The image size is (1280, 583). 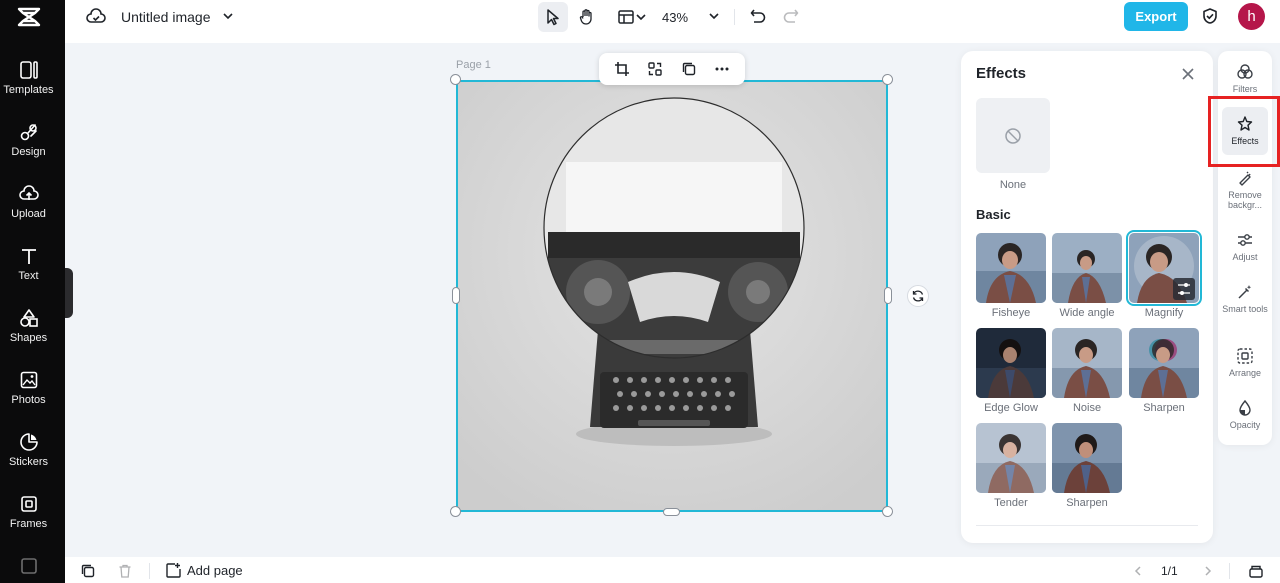 I want to click on toolbar-item-label: Filters, so click(x=1245, y=89).